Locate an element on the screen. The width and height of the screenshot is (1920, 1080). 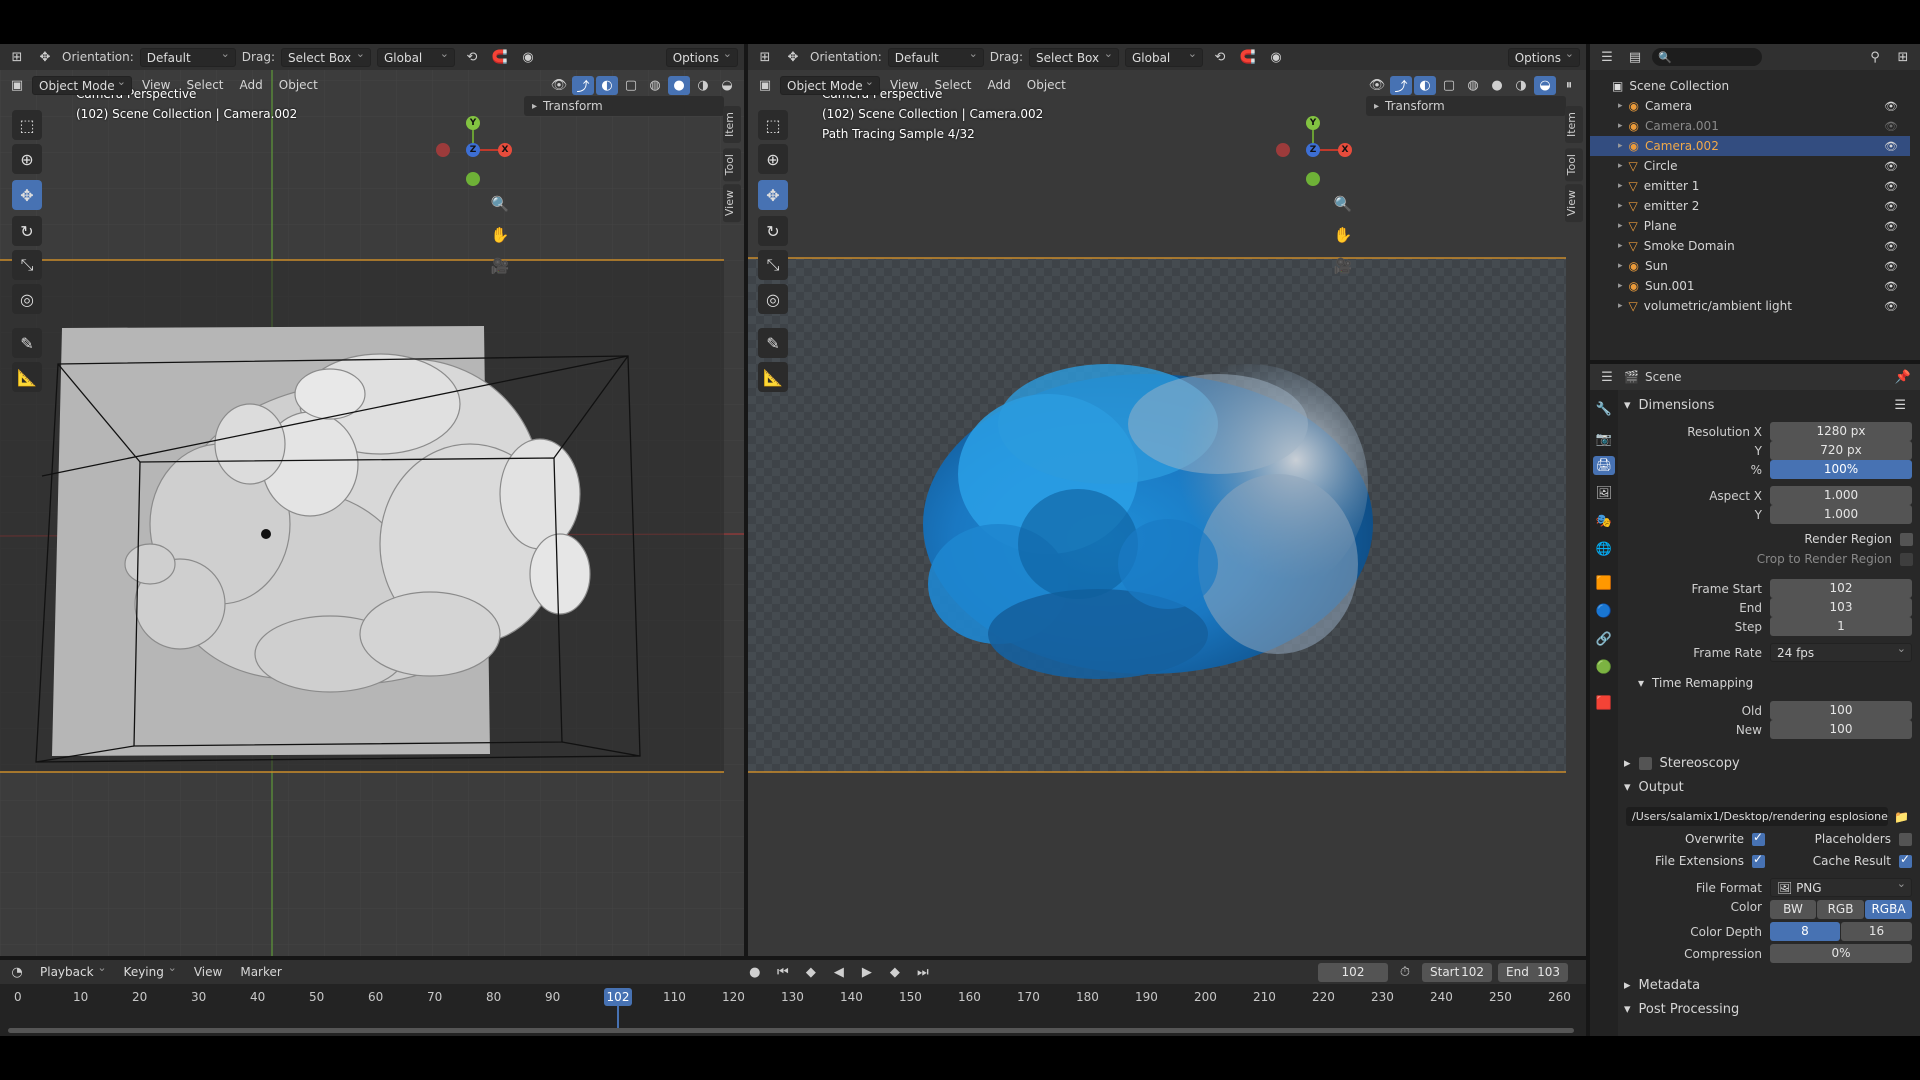
overwrite-checkbox is located at coordinates (1758, 838).